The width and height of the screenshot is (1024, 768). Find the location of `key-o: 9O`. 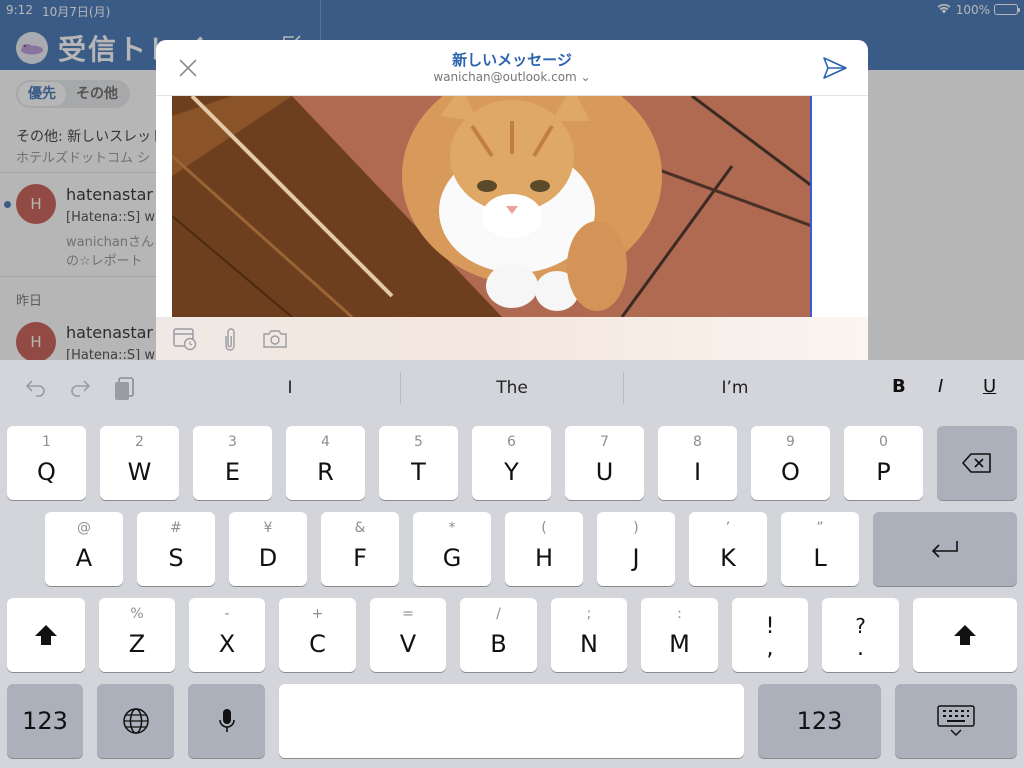

key-o: 9O is located at coordinates (790, 463).